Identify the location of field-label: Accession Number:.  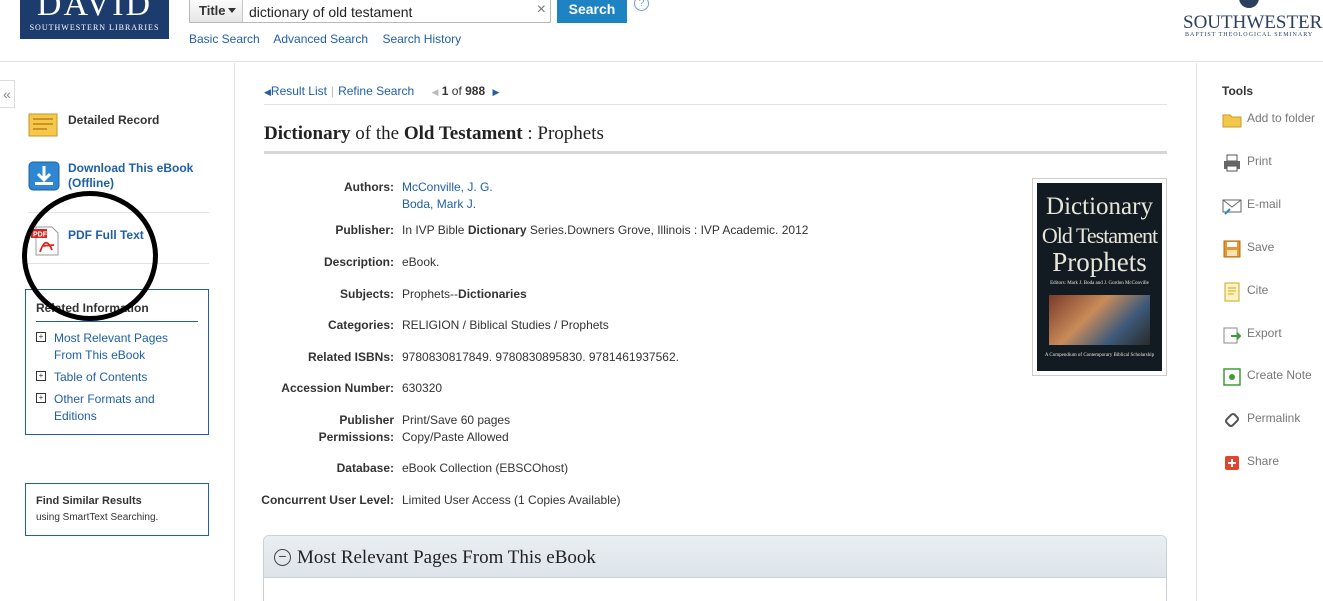
(337, 388).